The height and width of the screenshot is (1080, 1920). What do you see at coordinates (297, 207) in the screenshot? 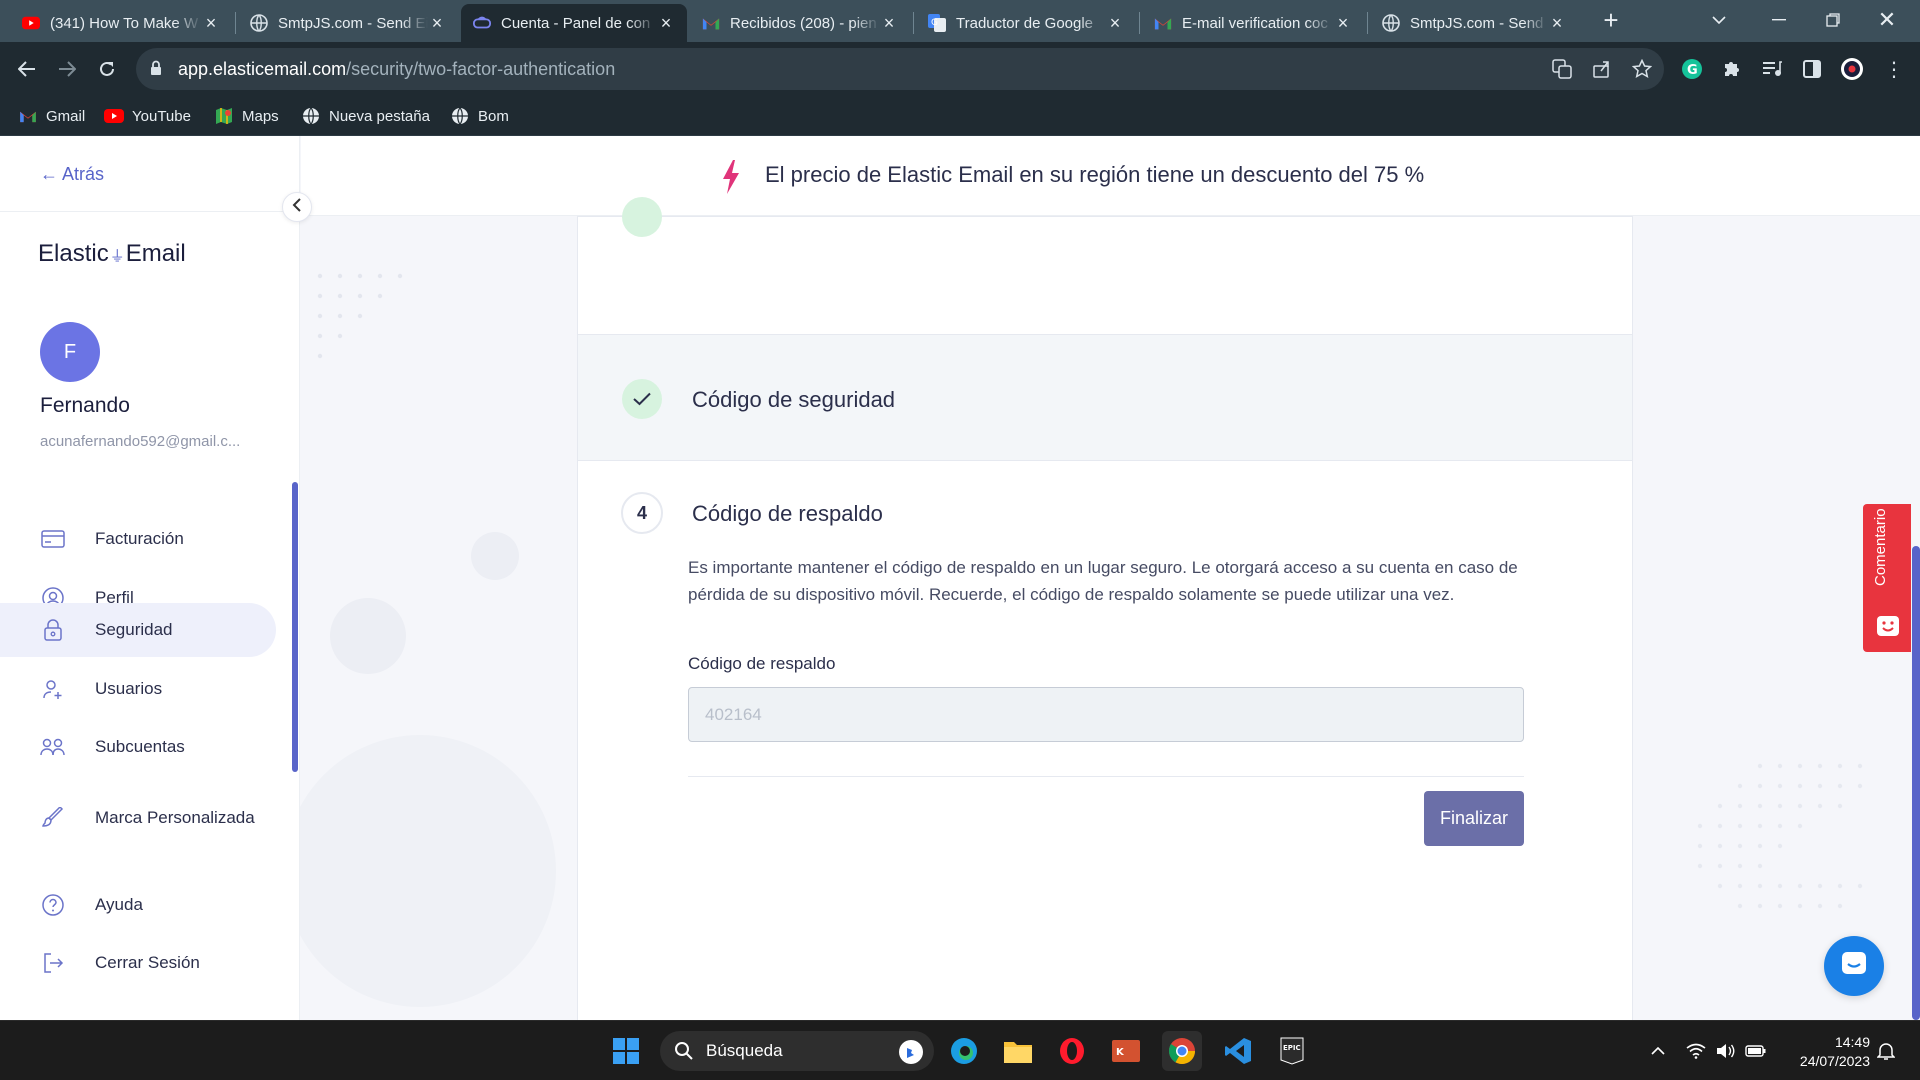
I see `collapse-sidebar-button` at bounding box center [297, 207].